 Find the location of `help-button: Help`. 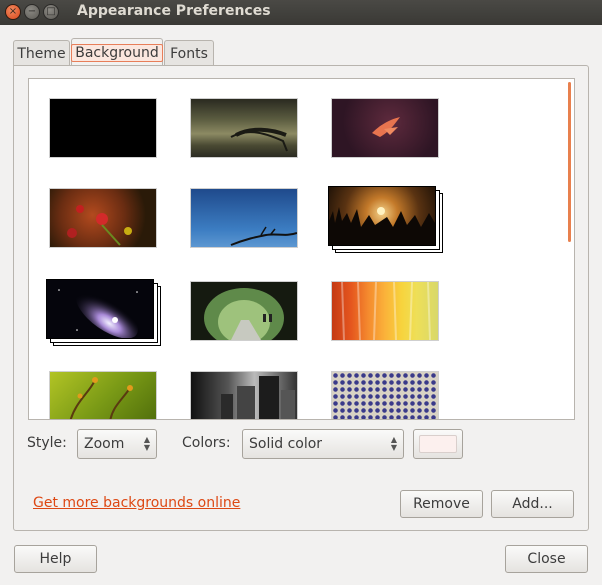

help-button: Help is located at coordinates (55, 559).